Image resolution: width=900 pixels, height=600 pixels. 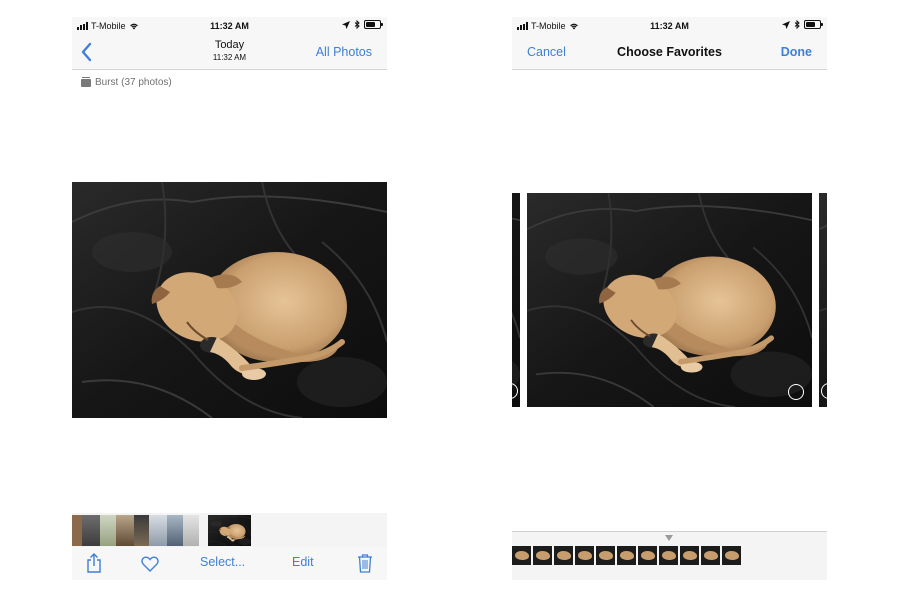 I want to click on done-button: Done, so click(x=796, y=52).